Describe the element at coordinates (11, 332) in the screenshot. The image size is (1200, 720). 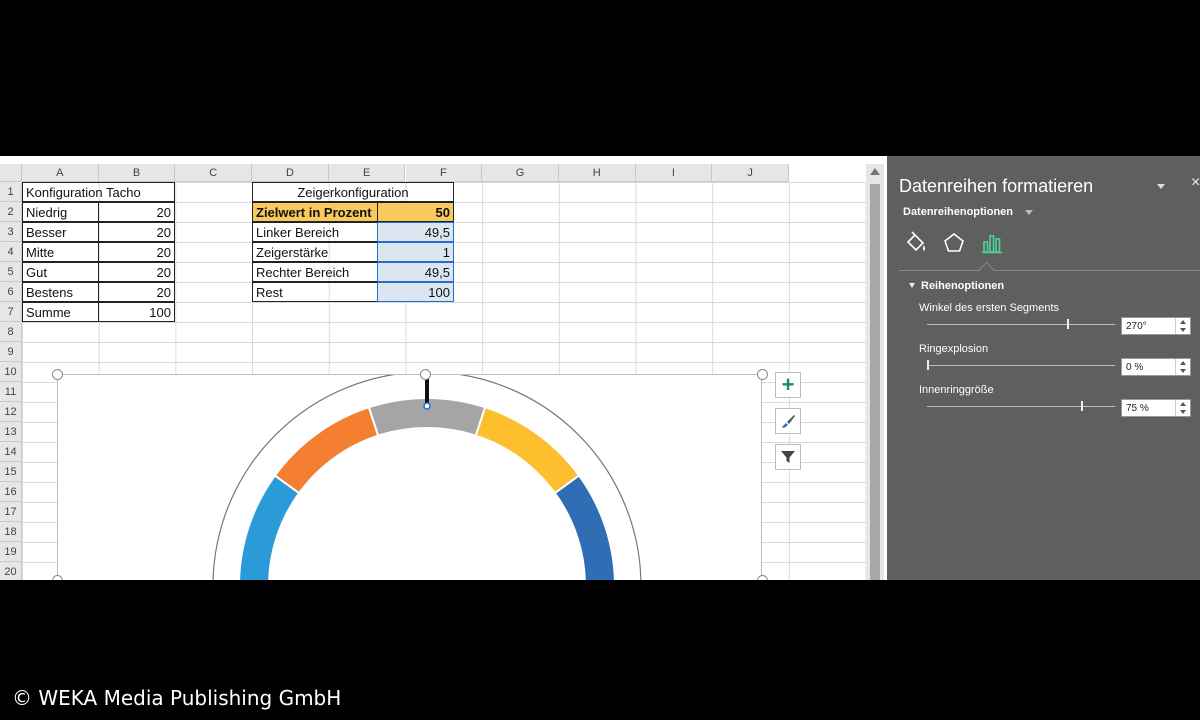
I see `row-header-8: 8` at that location.